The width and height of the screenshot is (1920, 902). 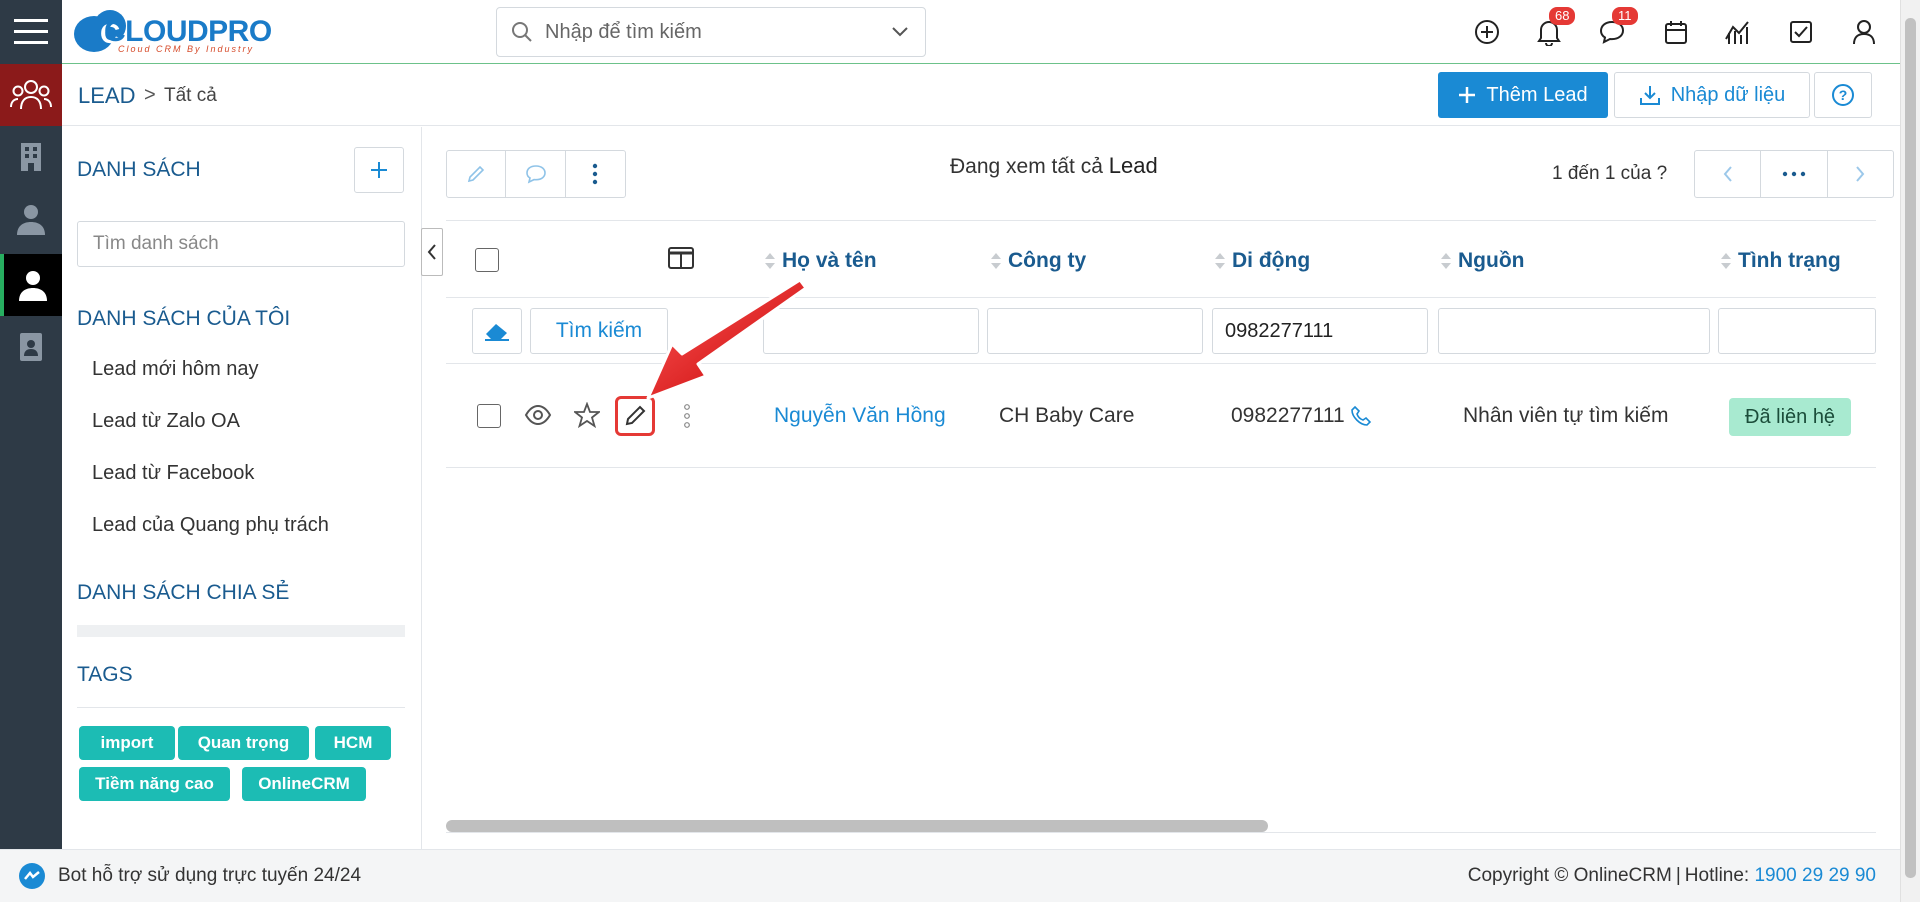 I want to click on chevron-left-icon, so click(x=431, y=252).